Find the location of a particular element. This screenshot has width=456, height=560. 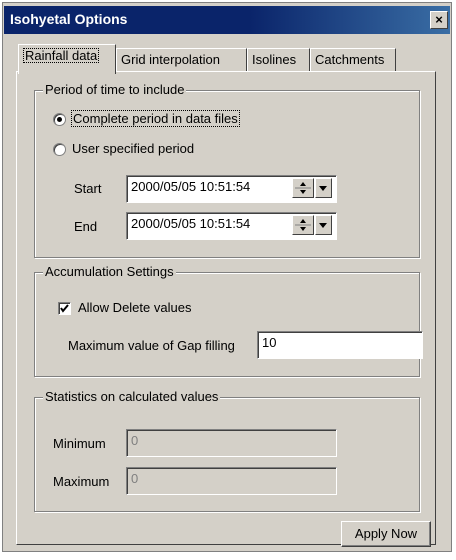

minimum-value: 0 is located at coordinates (135, 440).